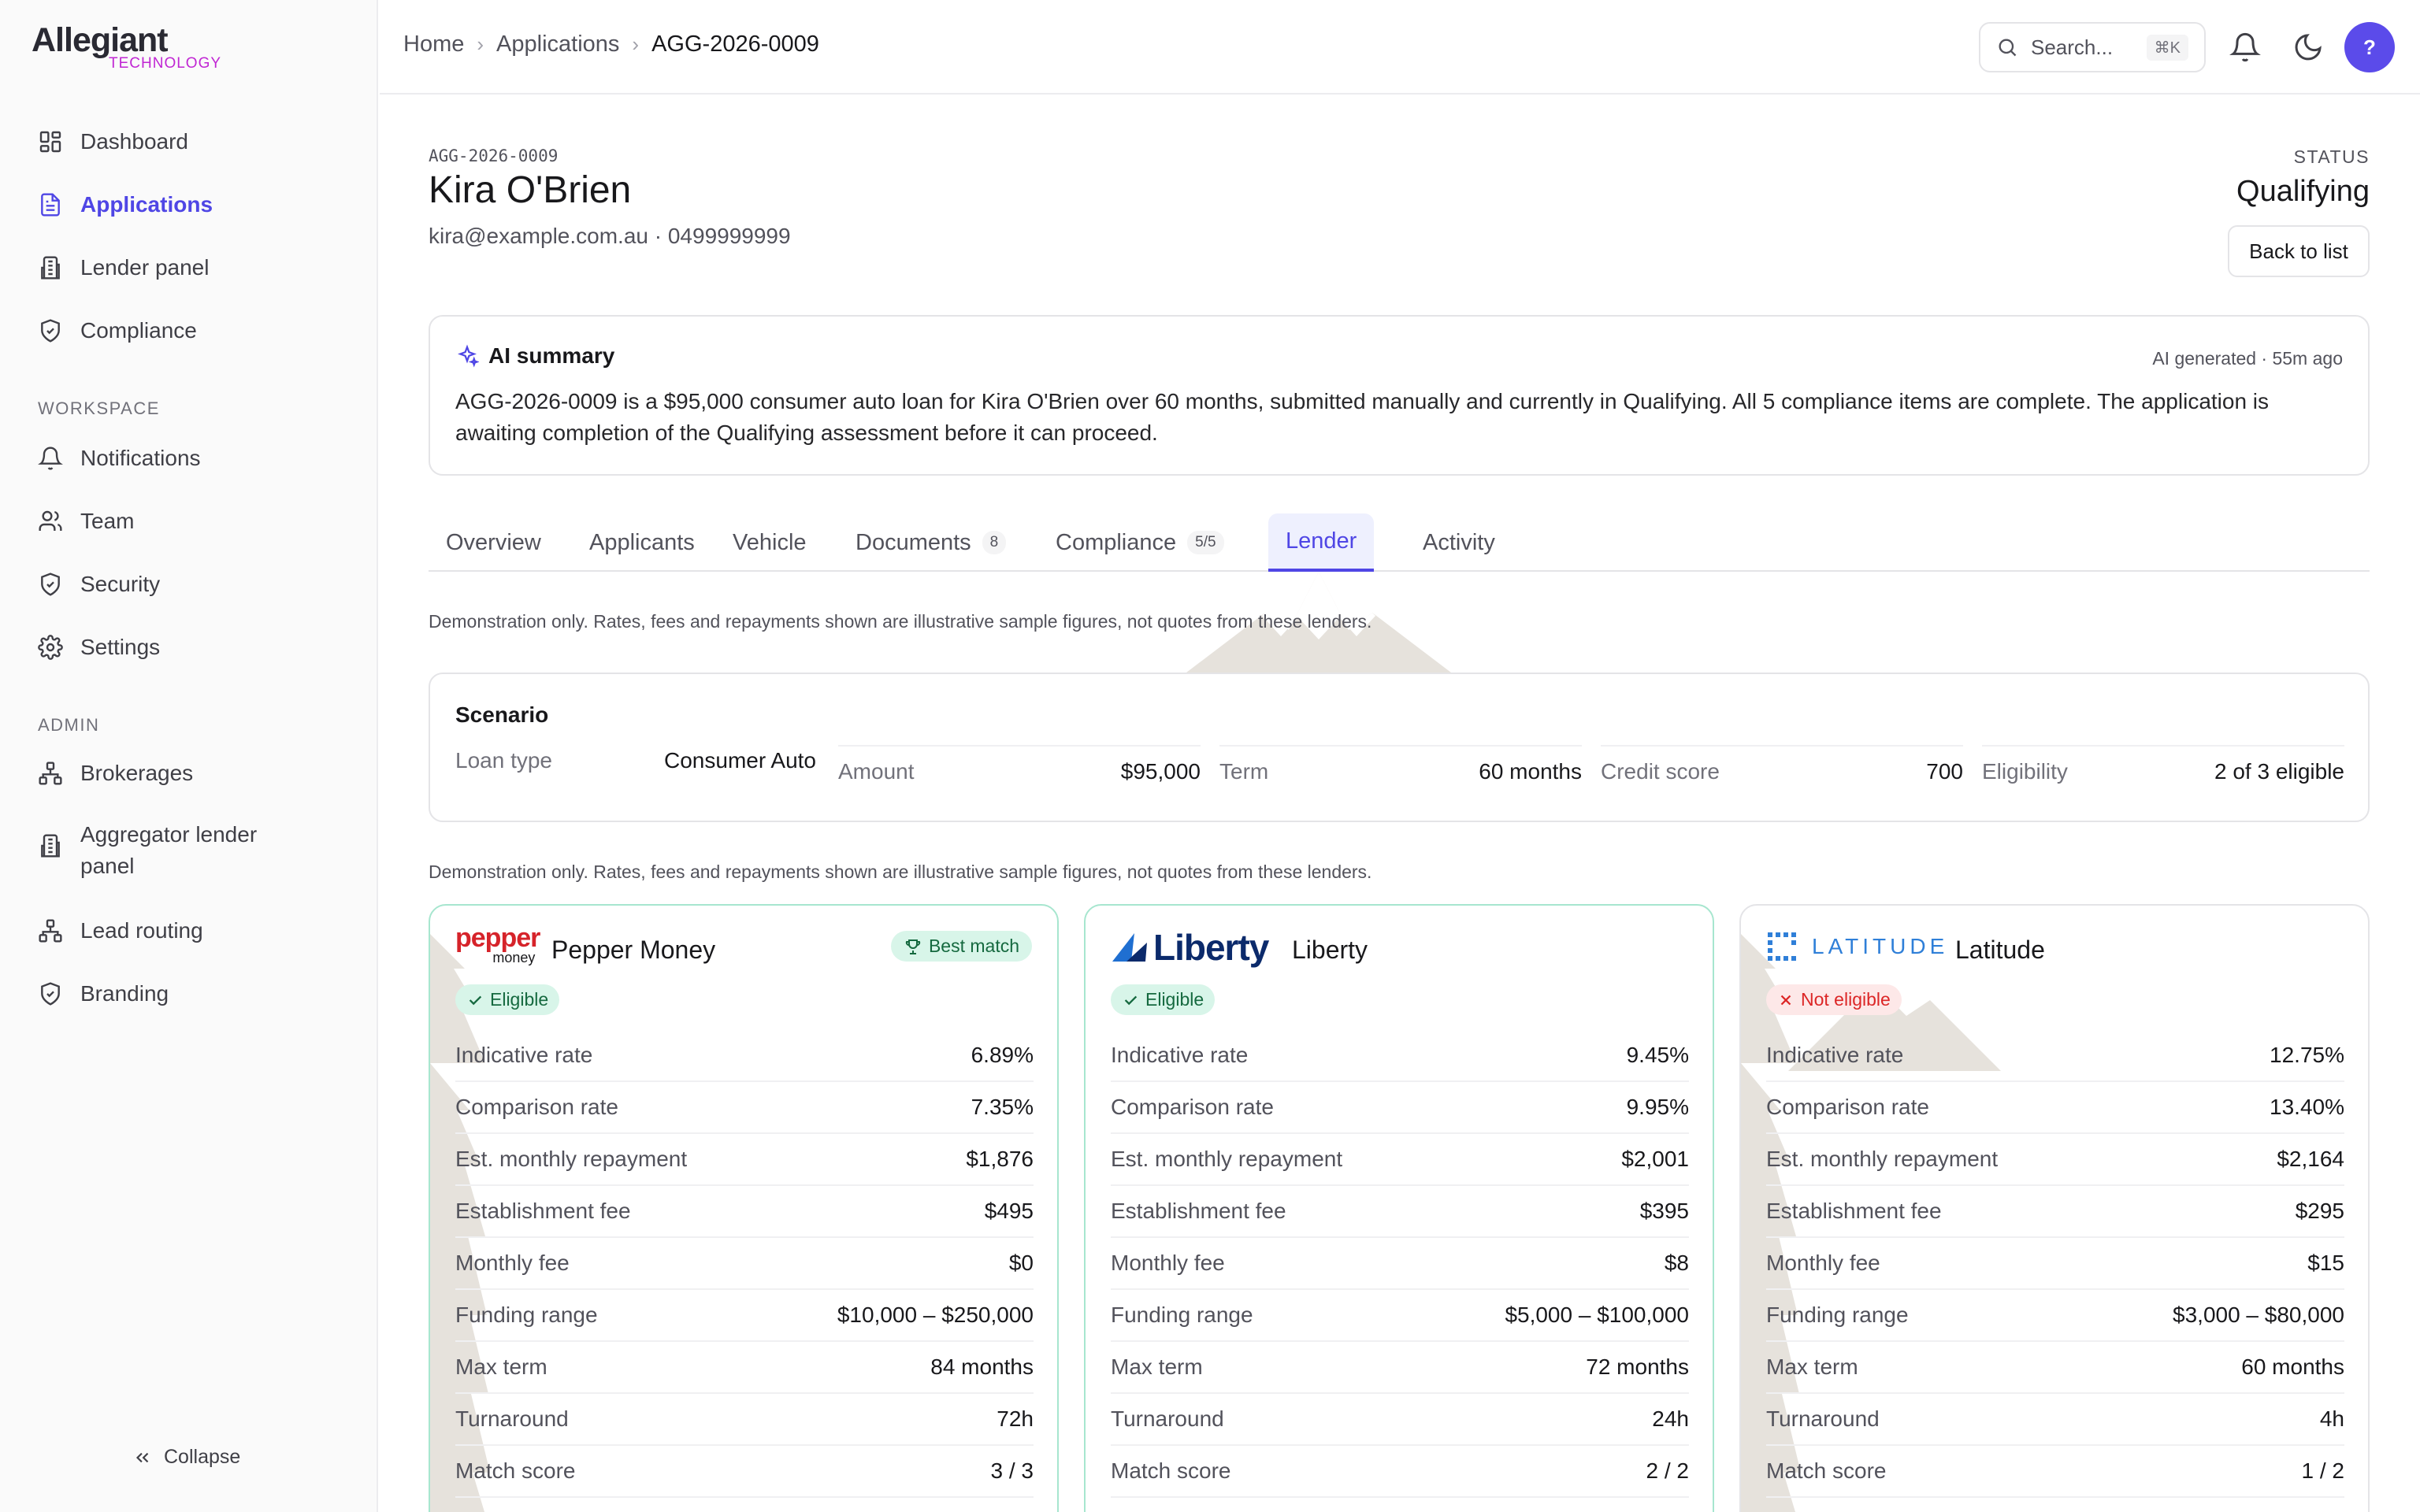 This screenshot has height=1512, width=2420. Describe the element at coordinates (1667, 1470) in the screenshot. I see `metric-value: 2 / 2` at that location.